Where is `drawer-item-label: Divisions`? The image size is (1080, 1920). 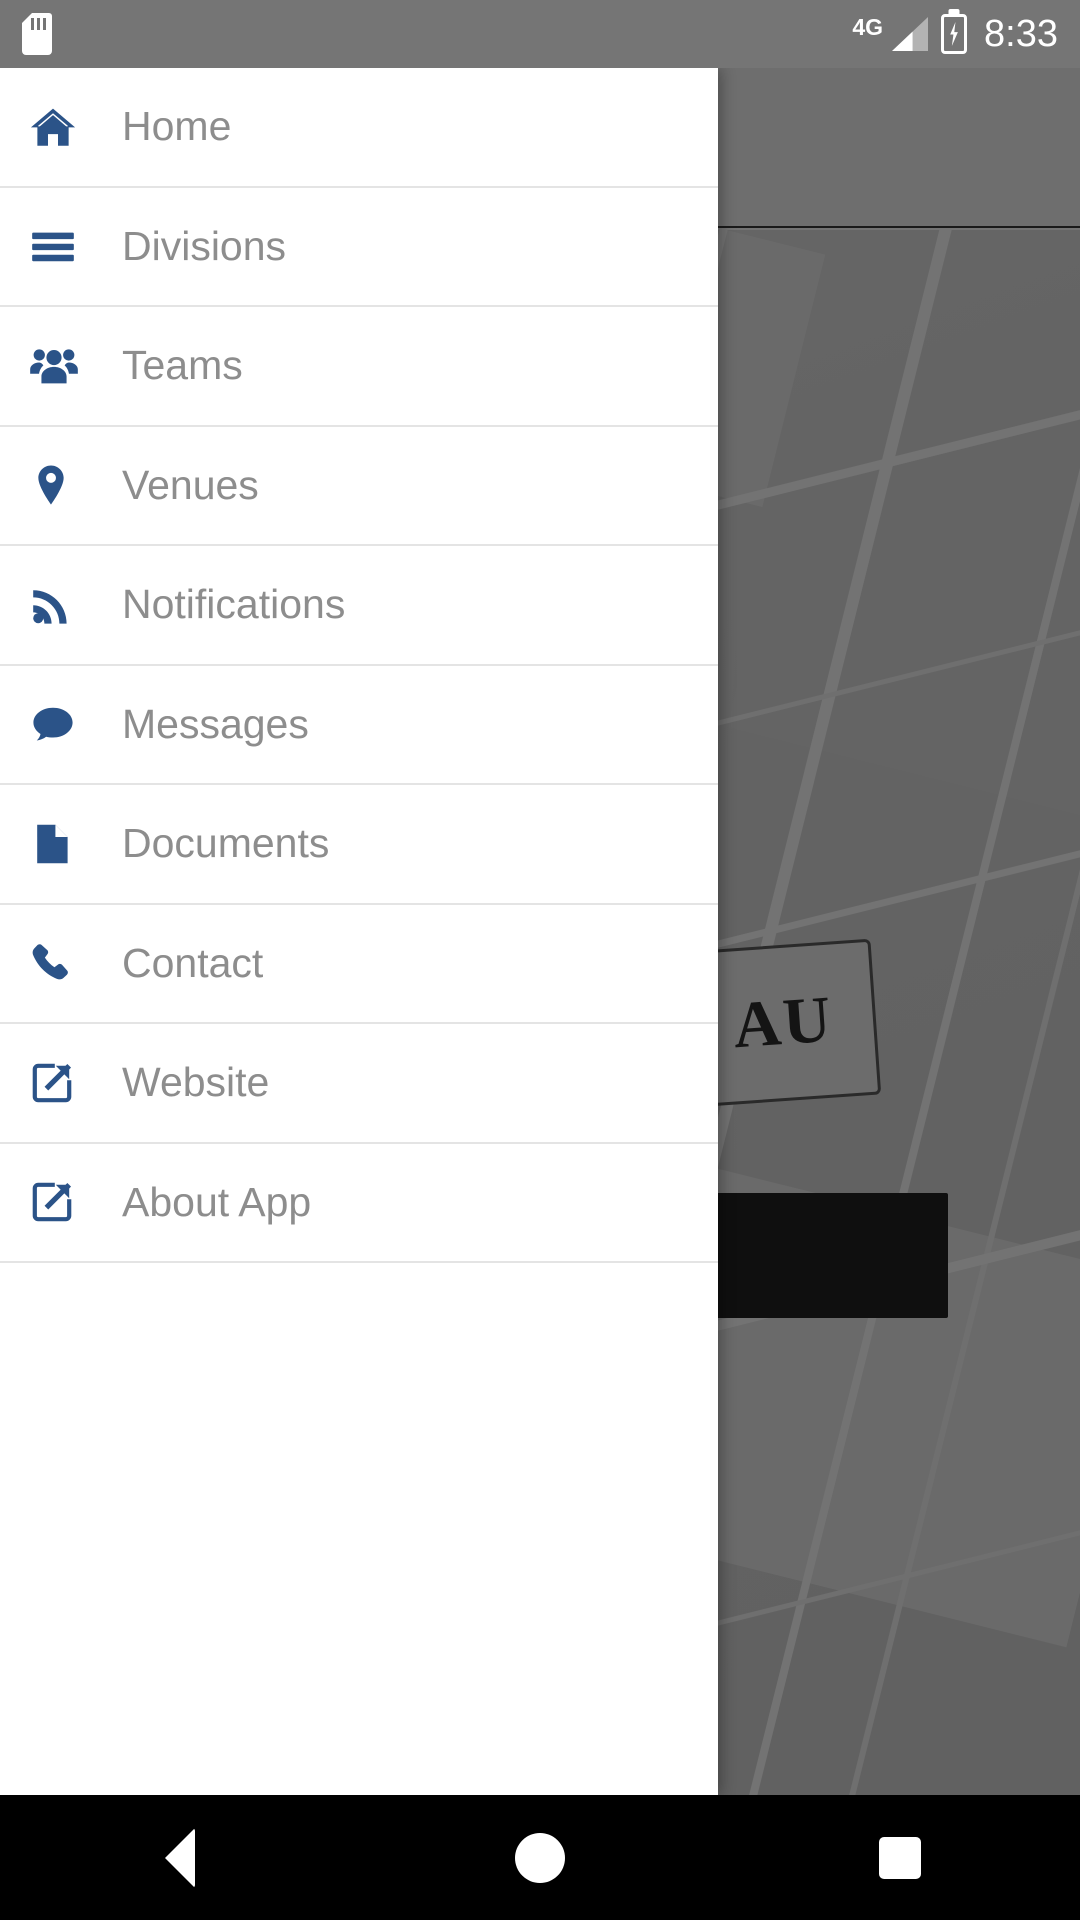
drawer-item-label: Divisions is located at coordinates (204, 245).